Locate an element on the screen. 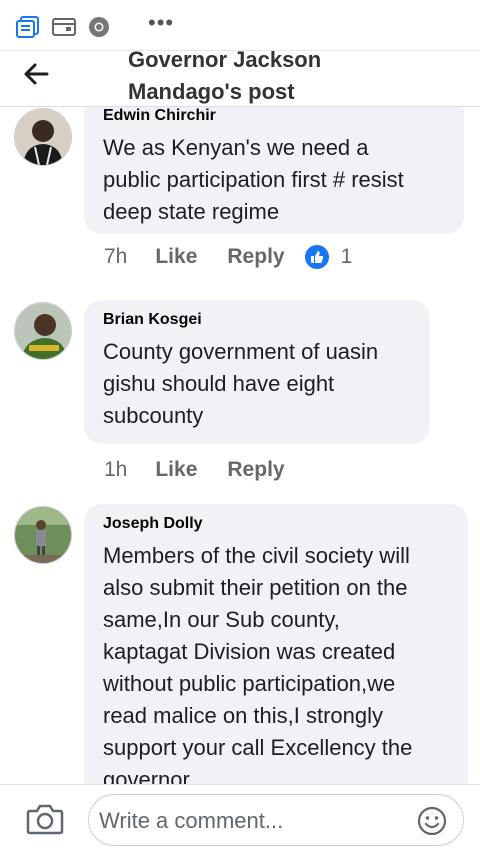 This screenshot has width=480, height=855. comment-text-line: We as Kenyan's we need a is located at coordinates (236, 147).